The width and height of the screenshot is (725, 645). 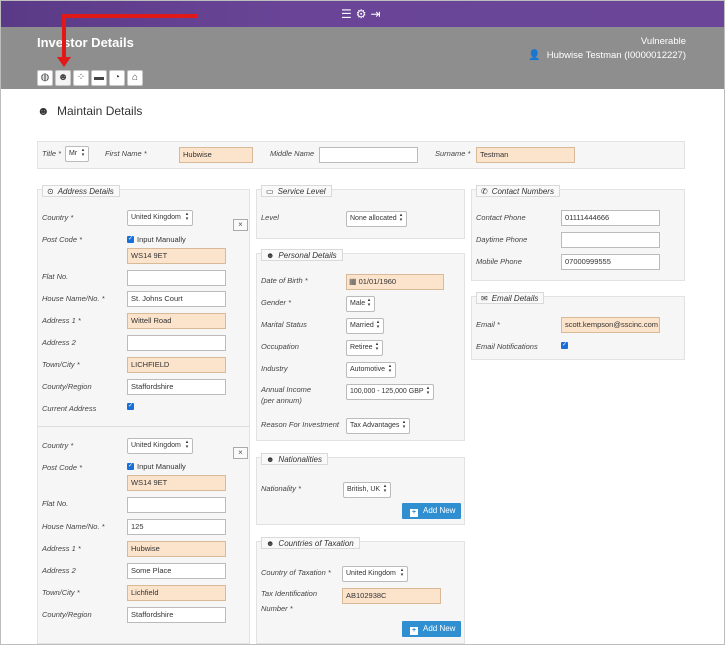 I want to click on address1-field-2: Hubwise, so click(x=176, y=549).